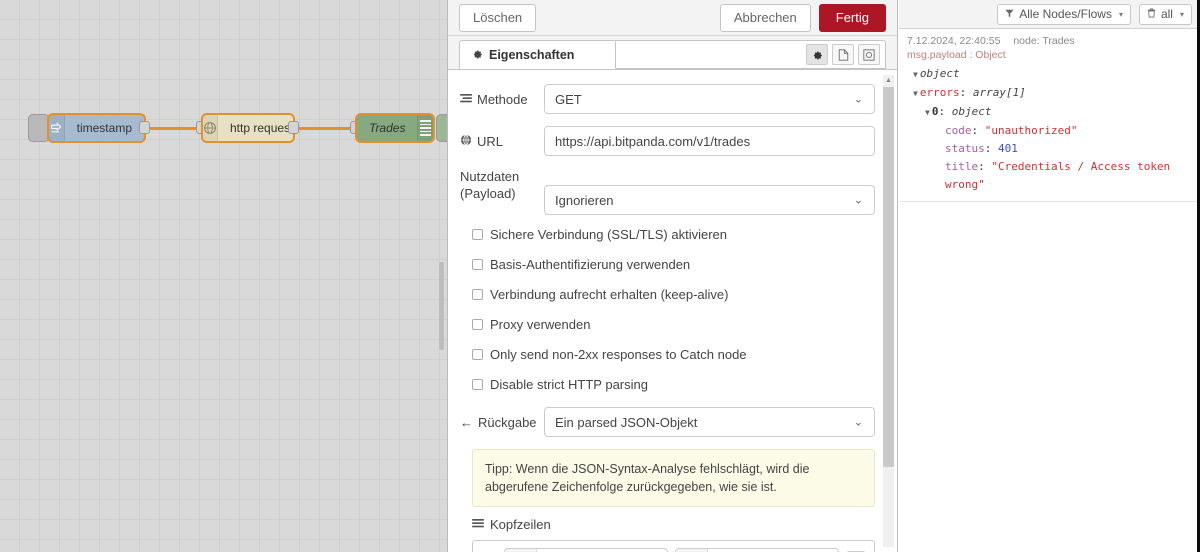 This screenshot has height=552, width=1200. What do you see at coordinates (1049, 93) in the screenshot?
I see `tree-node-errors: ▼ errors: array[1]` at bounding box center [1049, 93].